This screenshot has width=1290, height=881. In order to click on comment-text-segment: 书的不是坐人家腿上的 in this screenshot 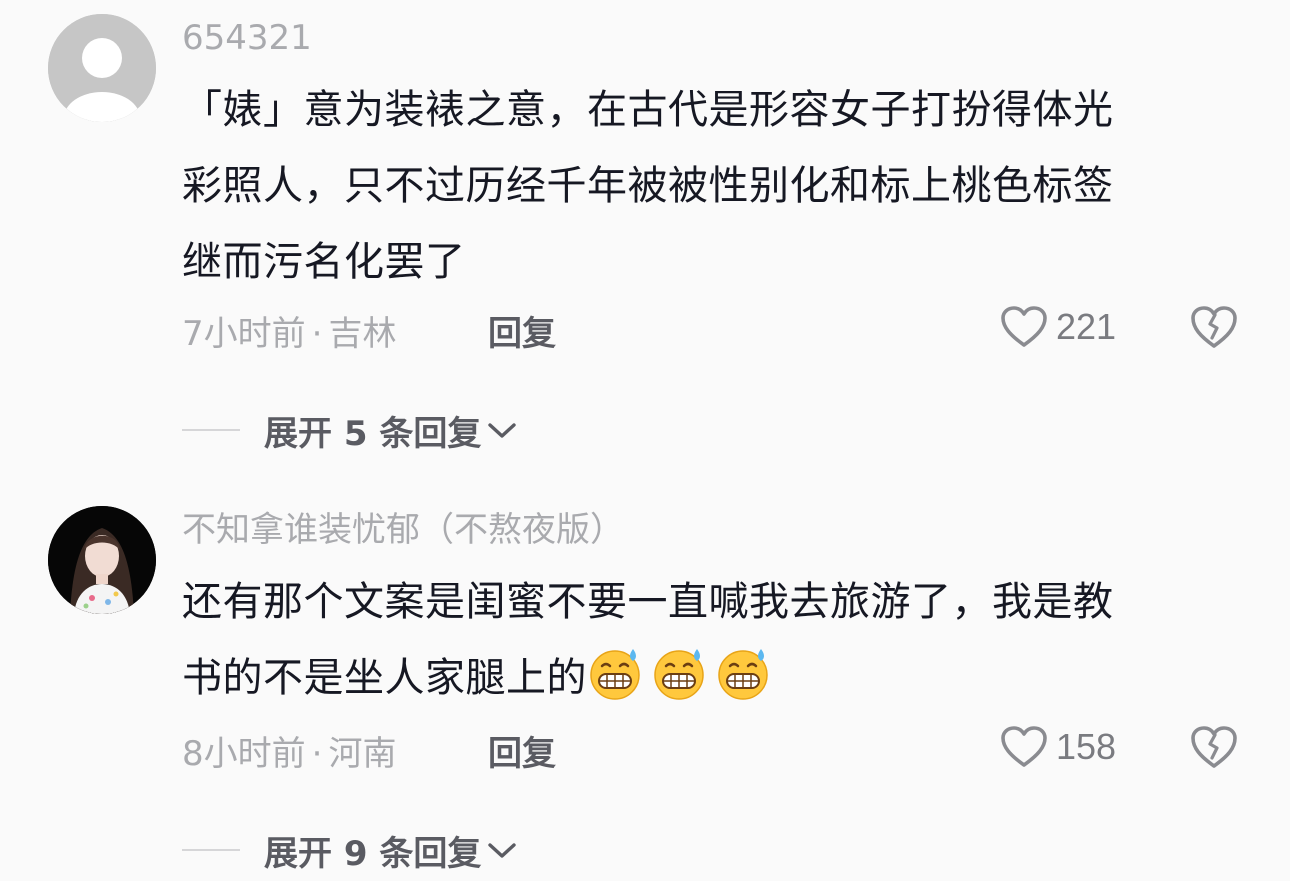, I will do `click(384, 678)`.